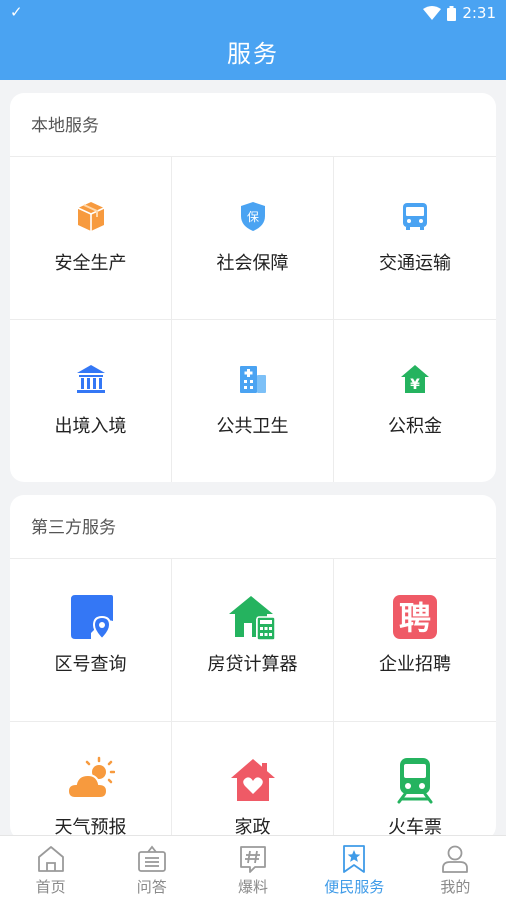 The width and height of the screenshot is (506, 900). I want to click on service-label: 安全生产, so click(90, 263).